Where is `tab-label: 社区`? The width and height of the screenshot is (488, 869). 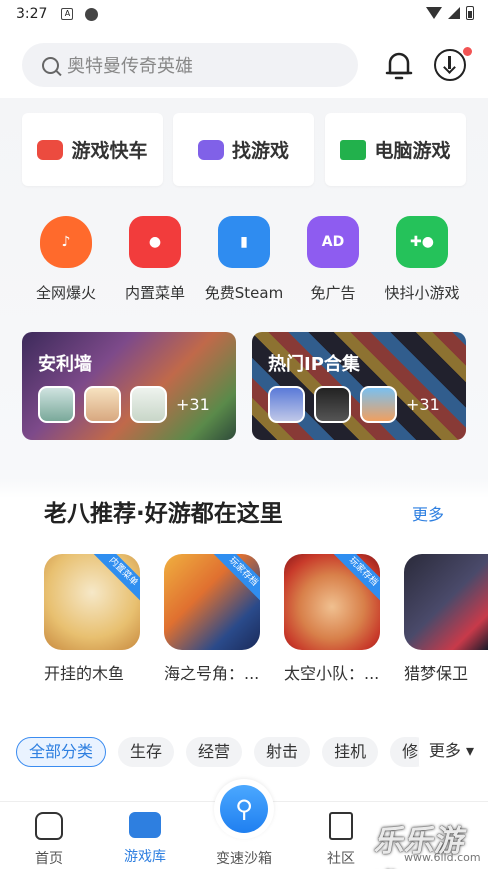 tab-label: 社区 is located at coordinates (341, 859).